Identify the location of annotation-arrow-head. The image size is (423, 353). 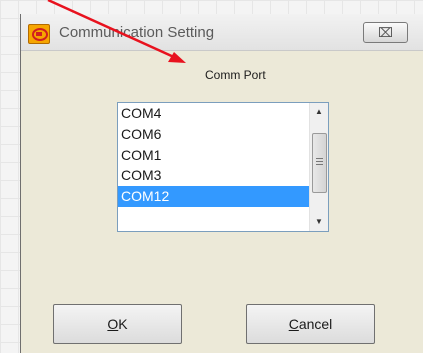
(177, 57).